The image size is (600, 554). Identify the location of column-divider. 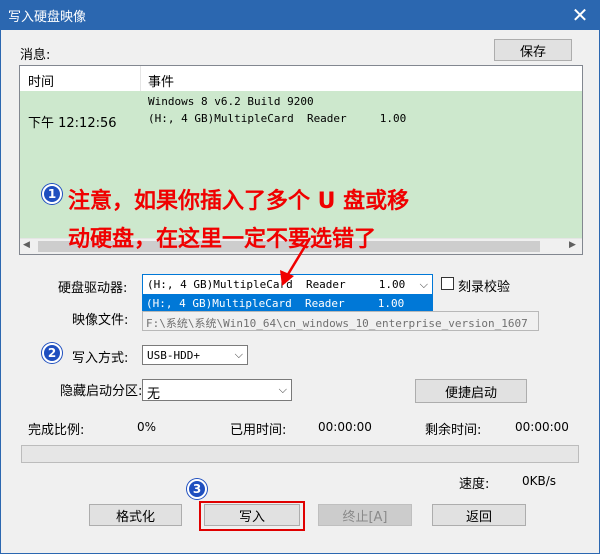
(140, 78).